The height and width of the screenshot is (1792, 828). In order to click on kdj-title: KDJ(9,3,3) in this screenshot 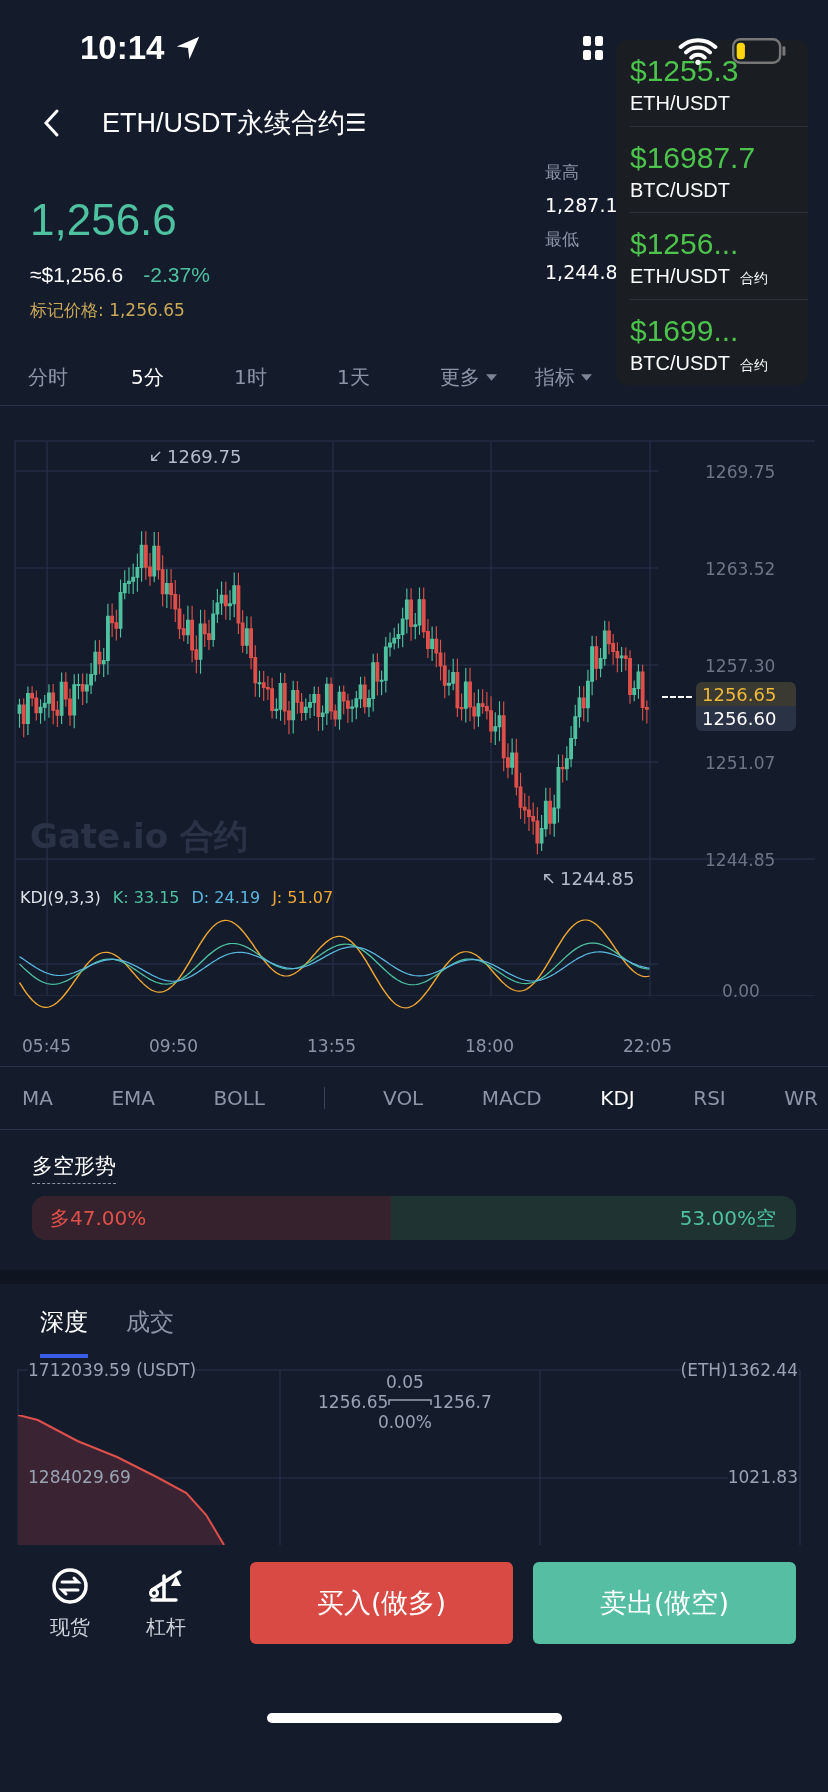, I will do `click(60, 897)`.